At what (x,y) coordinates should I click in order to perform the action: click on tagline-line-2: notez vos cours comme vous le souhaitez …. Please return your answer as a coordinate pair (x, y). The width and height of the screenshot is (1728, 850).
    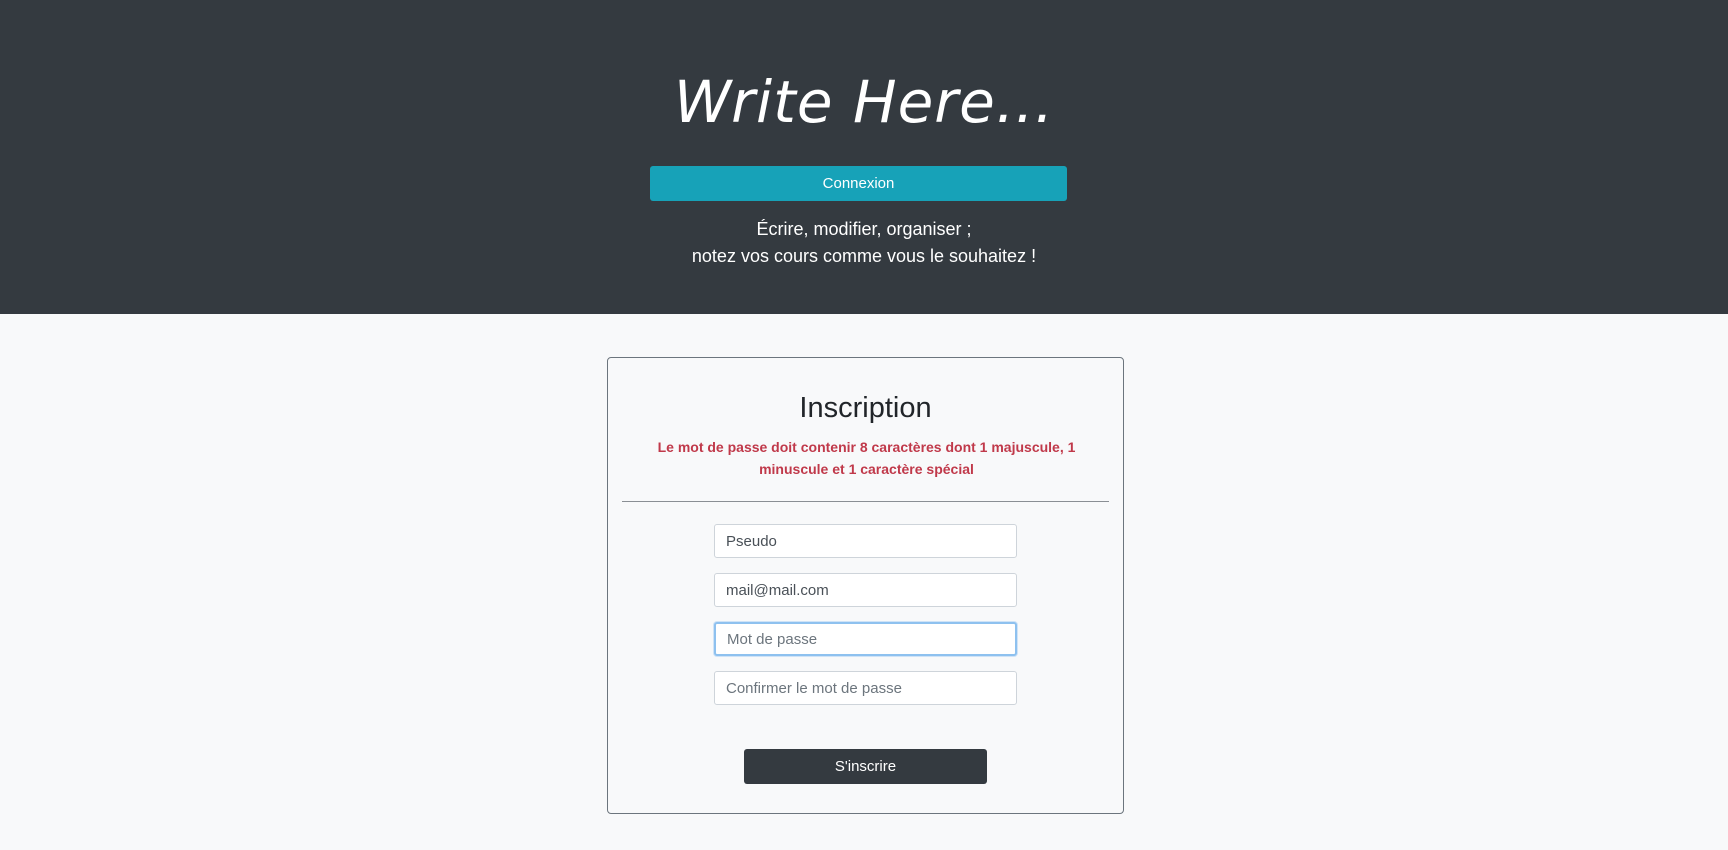
    Looking at the image, I should click on (864, 256).